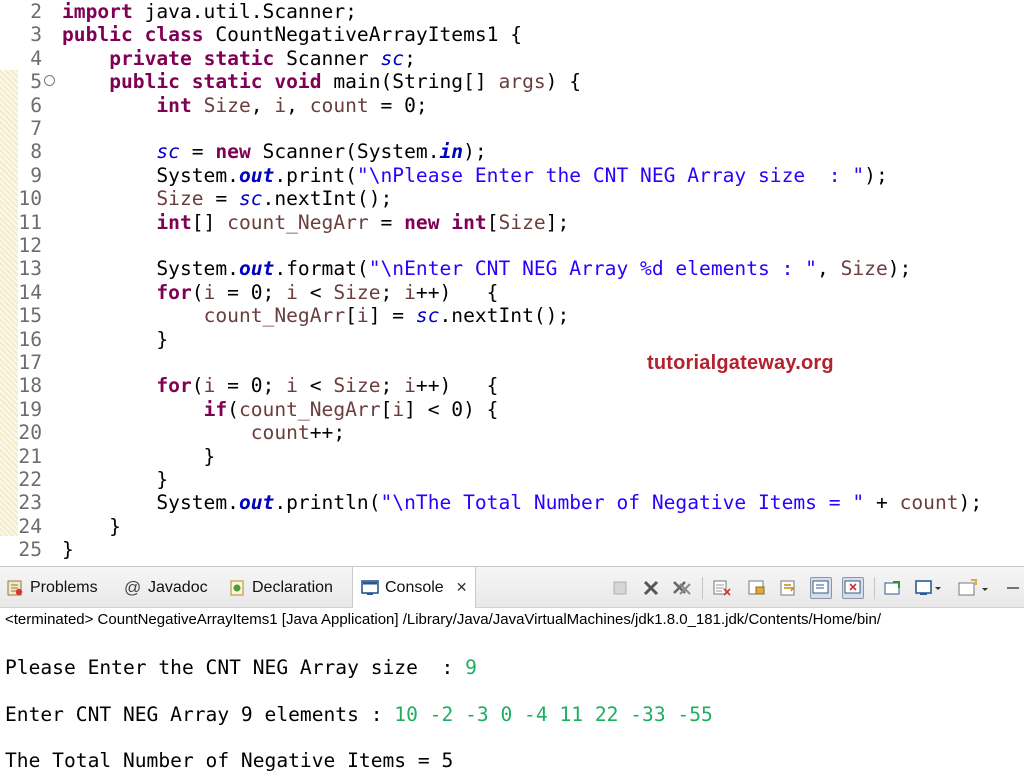 The height and width of the screenshot is (773, 1024). I want to click on code-token: ,, so click(263, 105).